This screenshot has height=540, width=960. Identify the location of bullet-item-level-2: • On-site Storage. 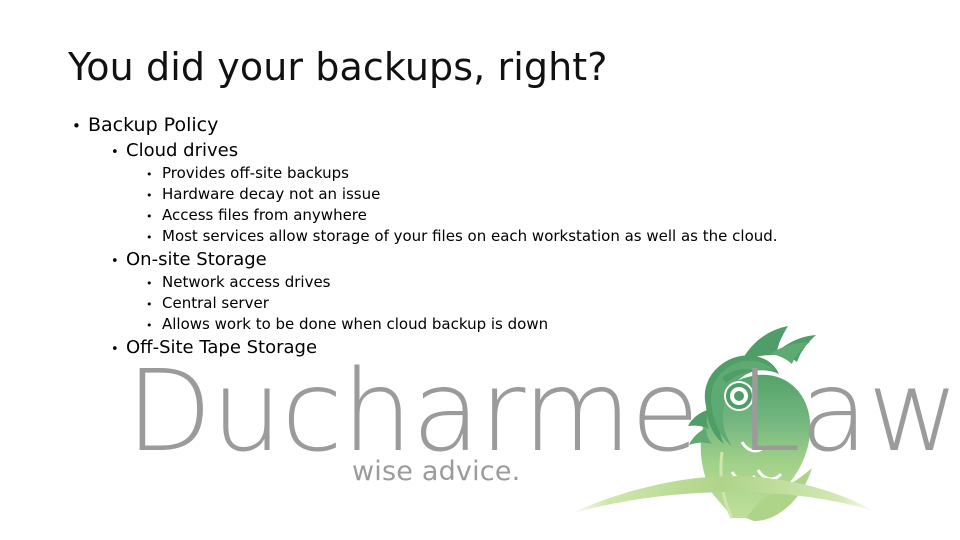
(480, 259).